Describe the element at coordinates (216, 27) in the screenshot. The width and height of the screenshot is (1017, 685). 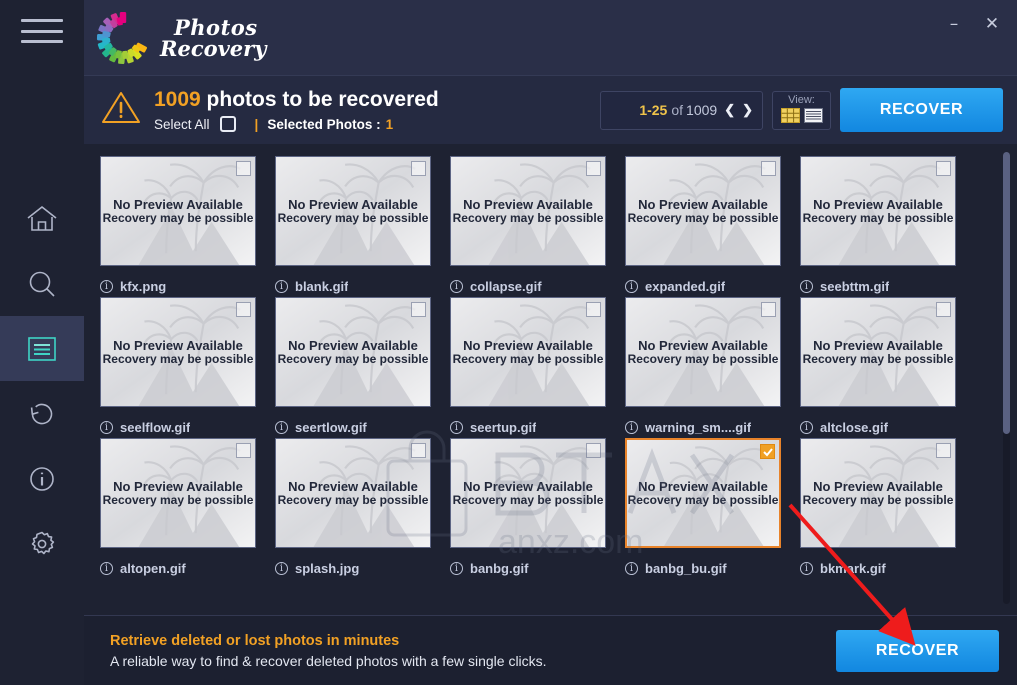
I see `logo-line-photos: Photos` at that location.